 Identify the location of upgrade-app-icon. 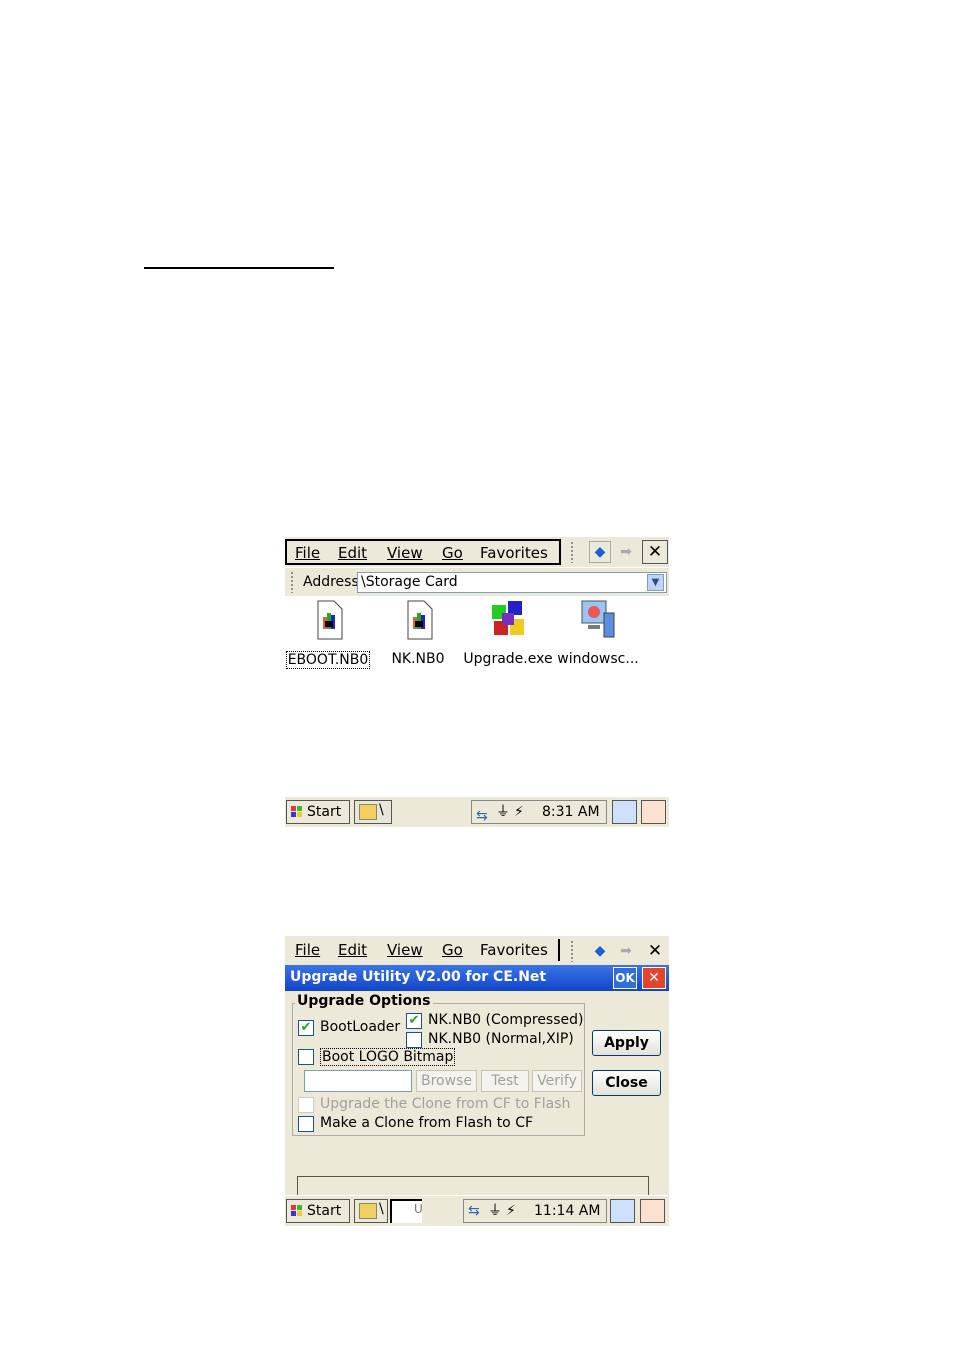
(508, 620).